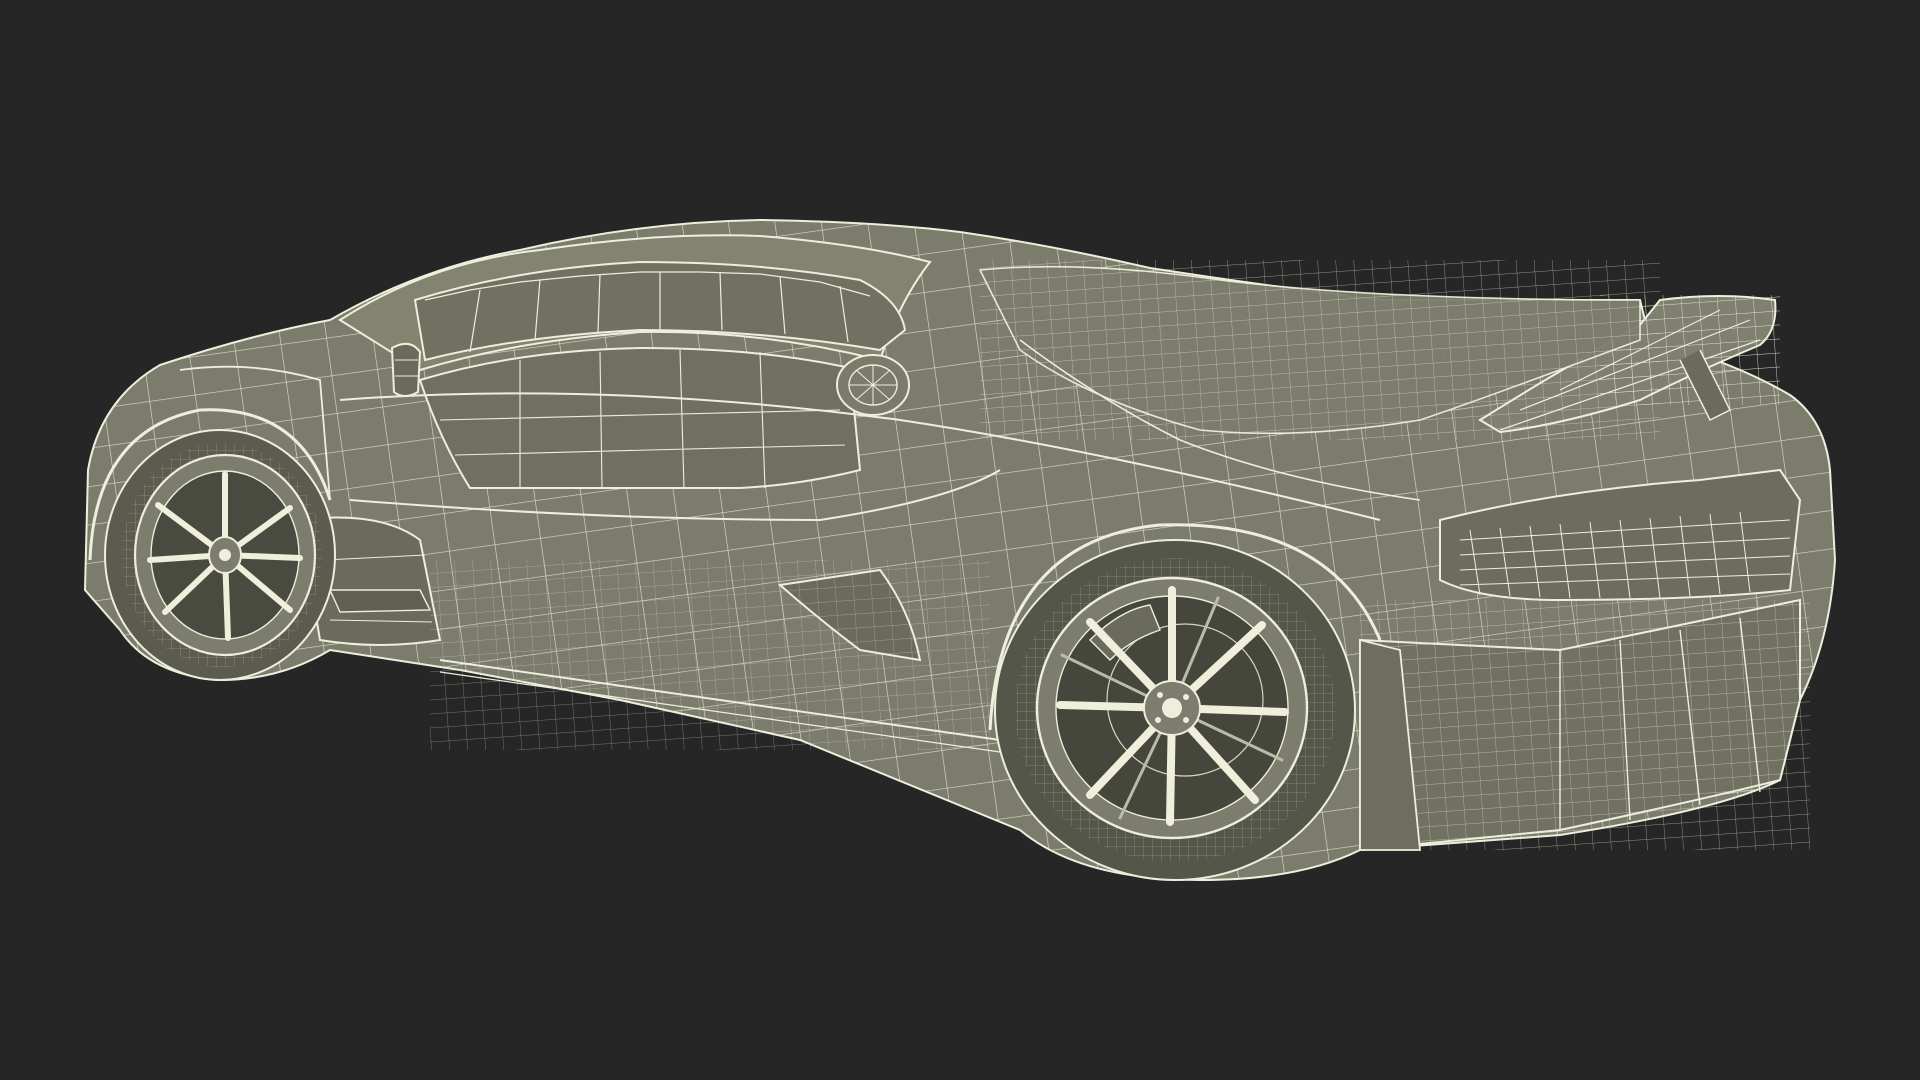  Describe the element at coordinates (1584, 725) in the screenshot. I see `rear-diffuser` at that location.